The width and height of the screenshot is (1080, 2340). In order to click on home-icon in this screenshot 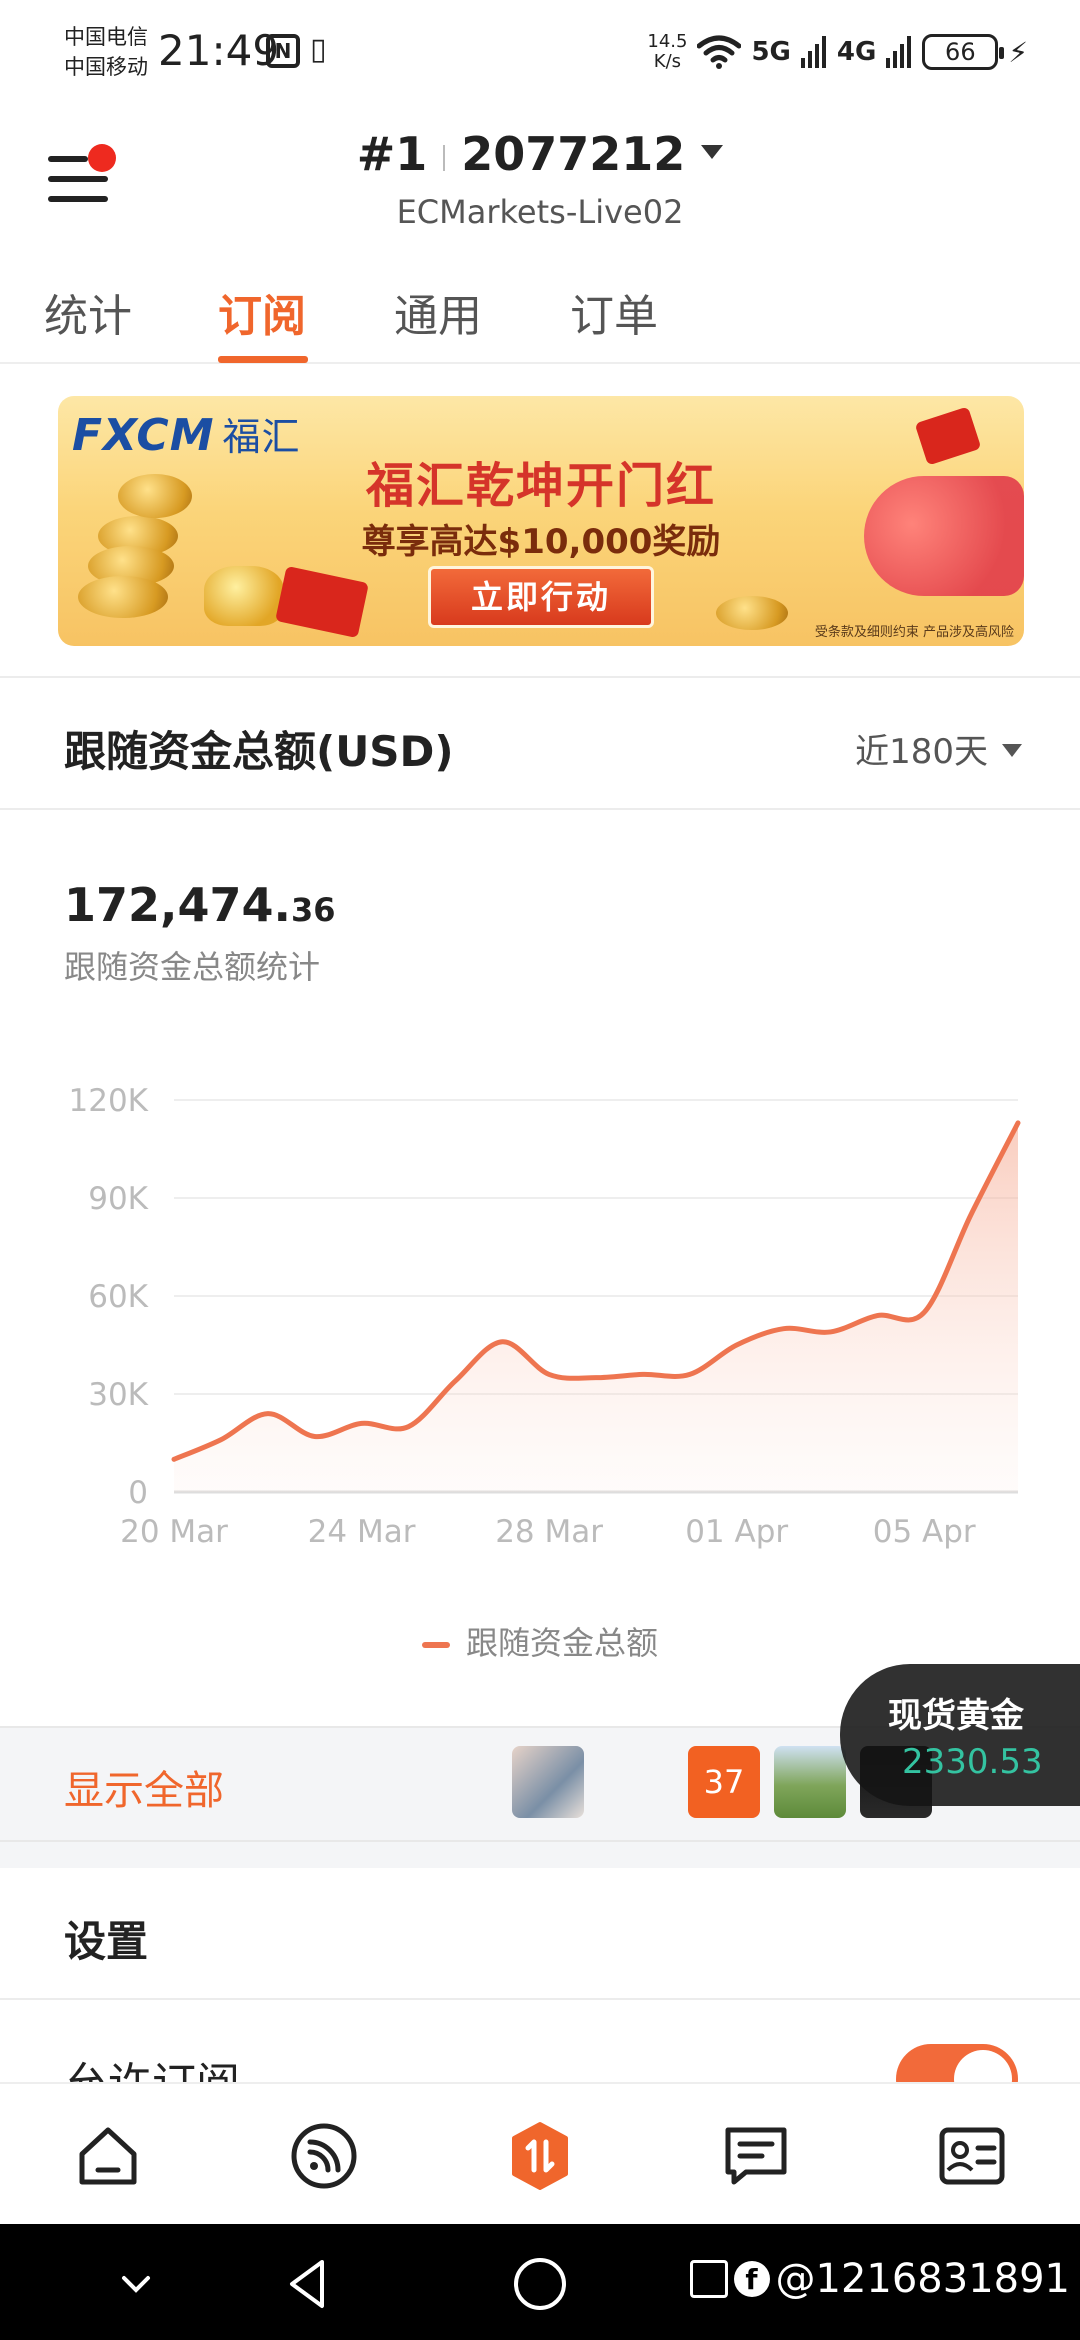, I will do `click(108, 2156)`.